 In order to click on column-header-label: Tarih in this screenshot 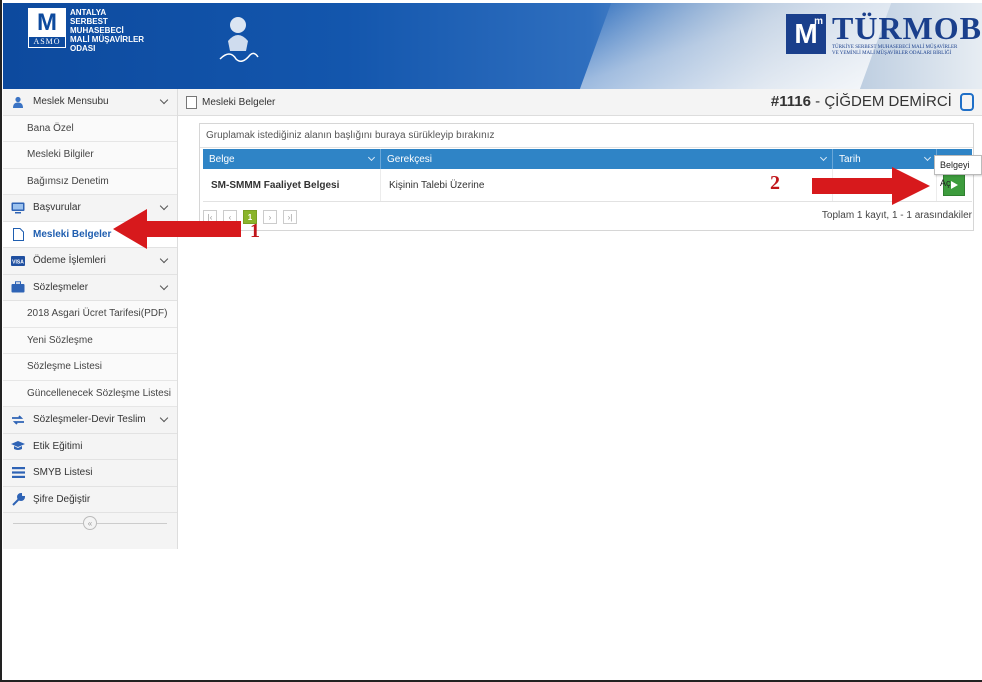, I will do `click(850, 159)`.